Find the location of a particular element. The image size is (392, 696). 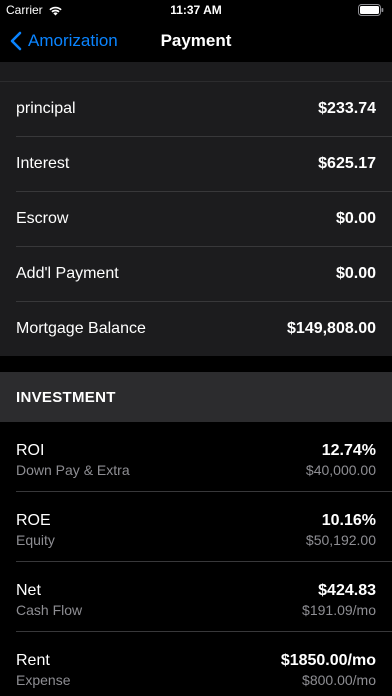

payment-row-mortgage-balance: Mortgage Balance $149,808.00 is located at coordinates (204, 329).